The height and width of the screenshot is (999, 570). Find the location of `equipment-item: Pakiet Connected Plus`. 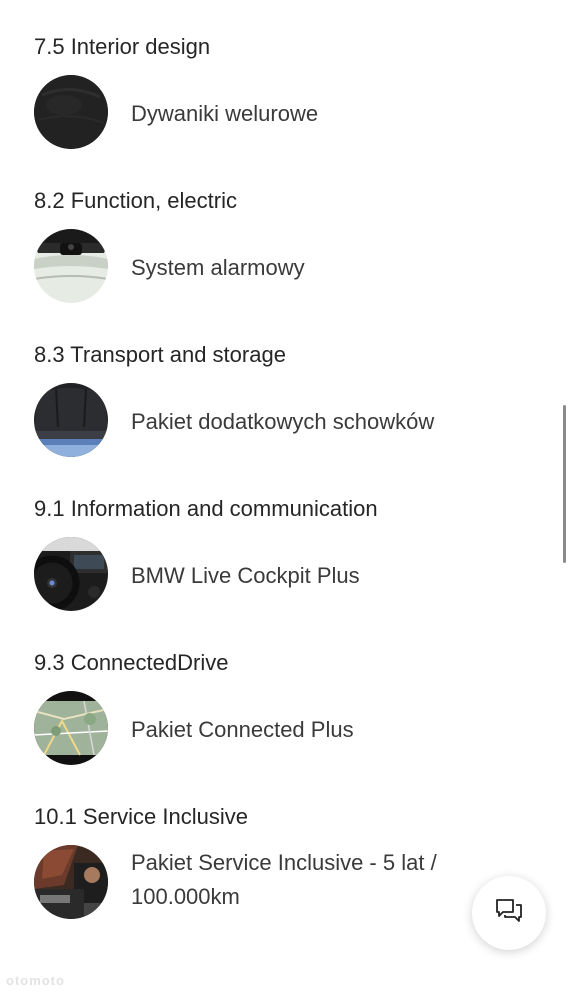

equipment-item: Pakiet Connected Plus is located at coordinates (284, 728).